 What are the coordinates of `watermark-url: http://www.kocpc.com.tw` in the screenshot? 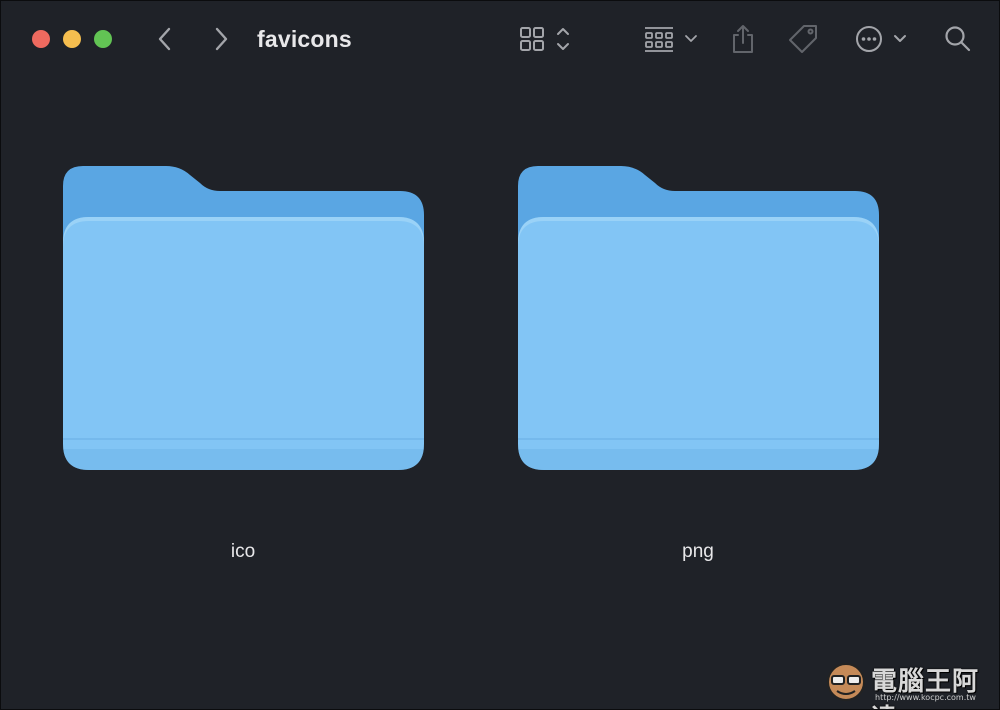 It's located at (925, 697).